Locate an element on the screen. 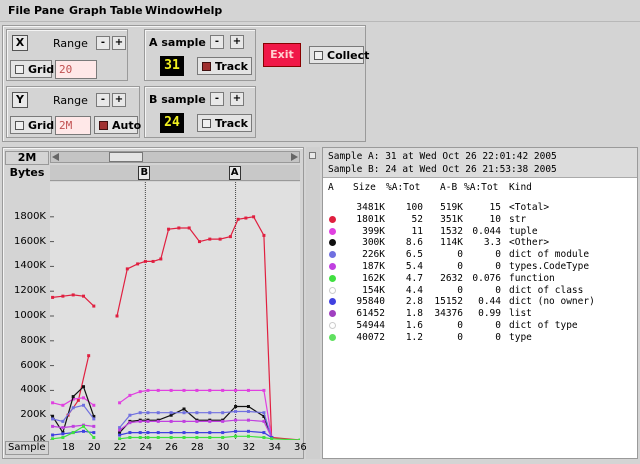 Image resolution: width=640 pixels, height=464 pixels. table-row: 3481K 100 519K 15 <Total> is located at coordinates (480, 207).